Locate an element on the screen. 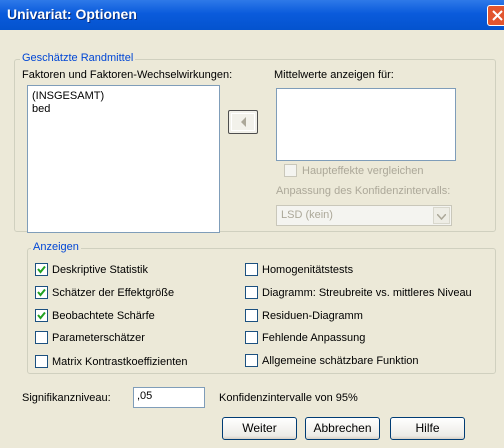 Image resolution: width=504 pixels, height=448 pixels. close-icon is located at coordinates (497, 15).